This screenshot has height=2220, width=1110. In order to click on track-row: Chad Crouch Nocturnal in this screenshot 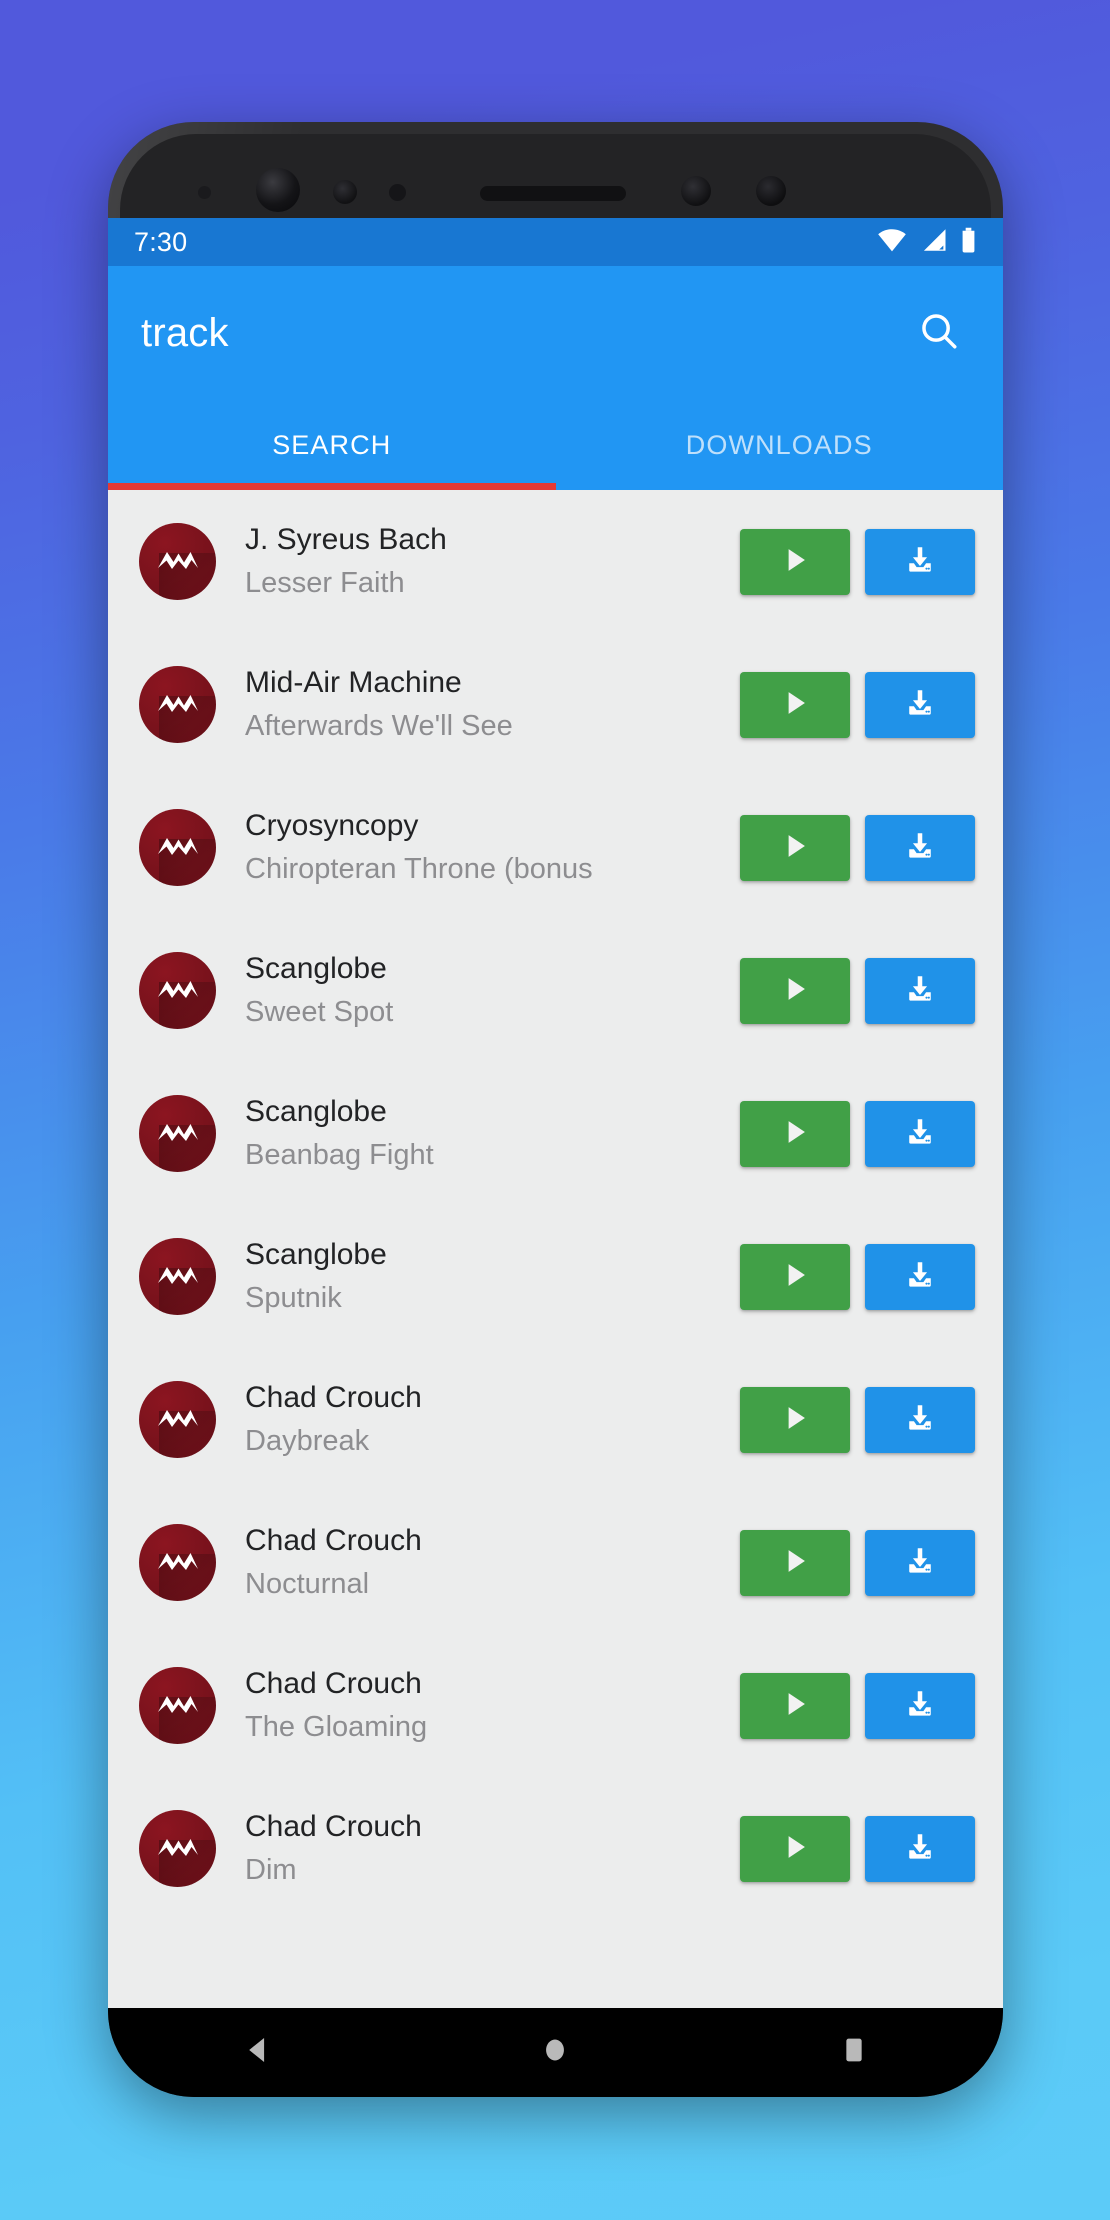, I will do `click(555, 1562)`.